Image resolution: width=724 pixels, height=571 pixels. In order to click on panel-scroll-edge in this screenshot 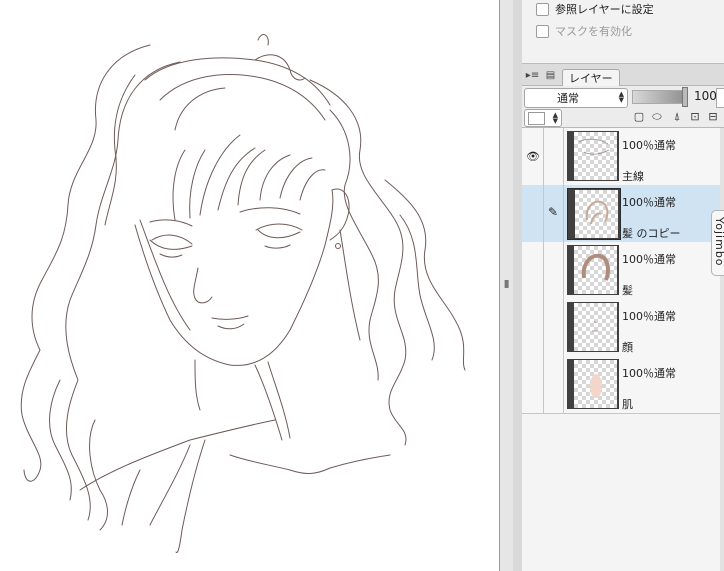, I will do `click(722, 349)`.